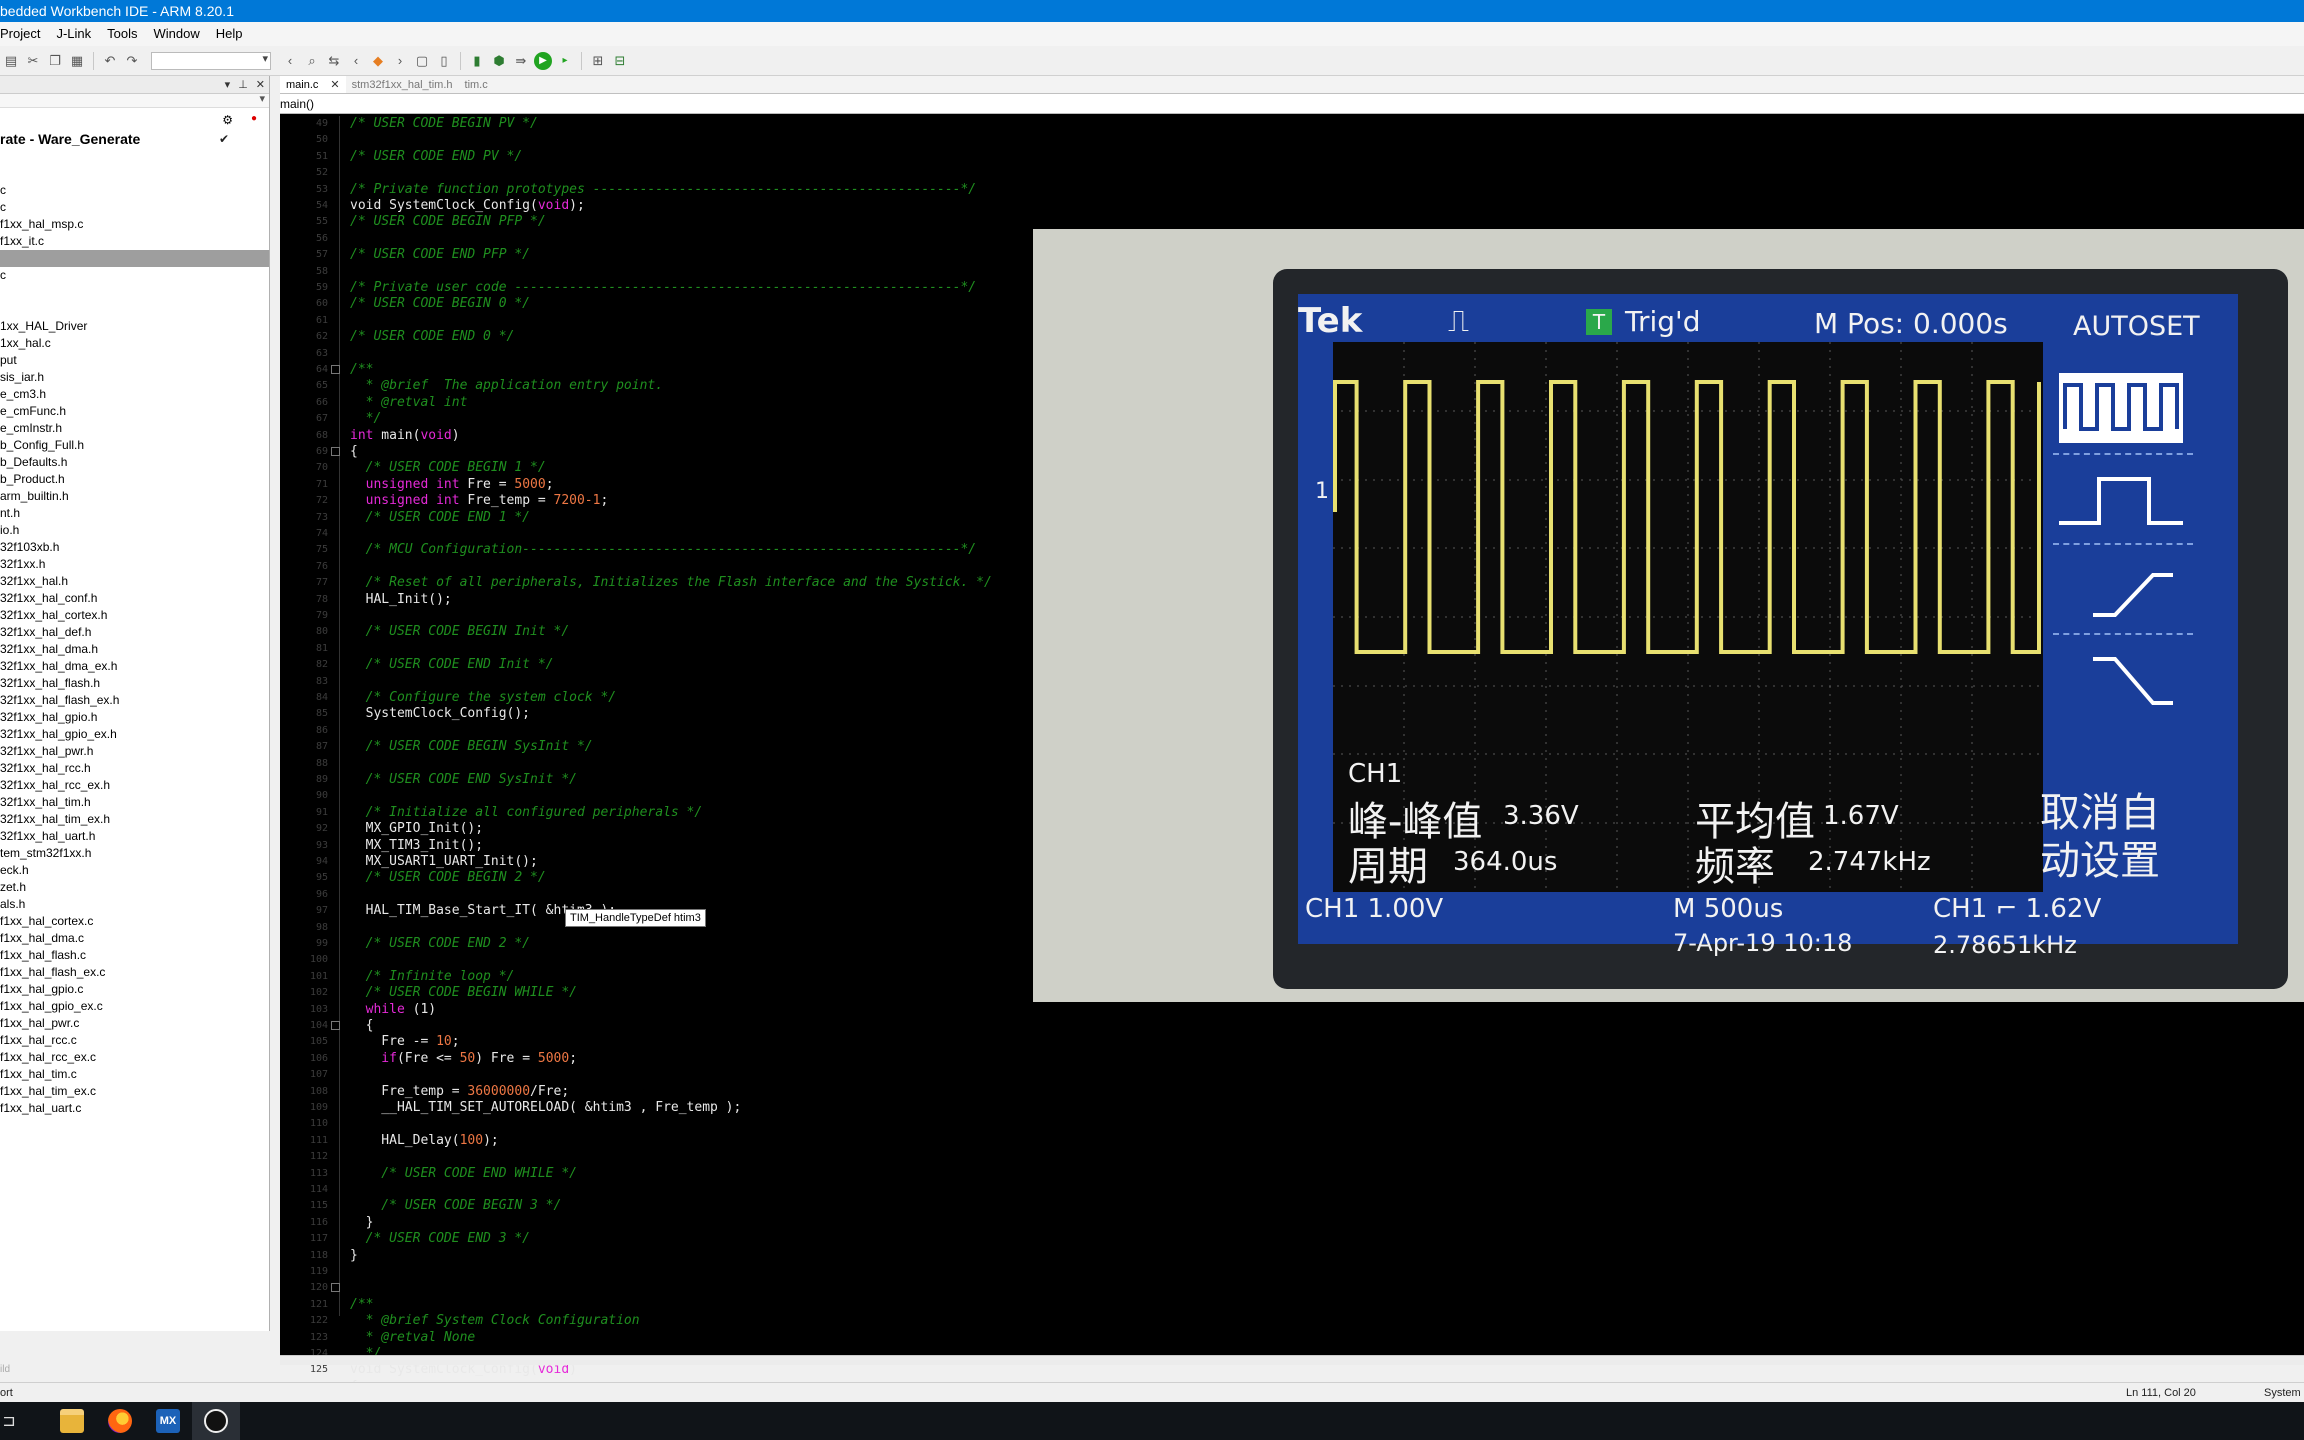 The width and height of the screenshot is (2304, 1440). I want to click on chevron-down-icon: ▾, so click(228, 84).